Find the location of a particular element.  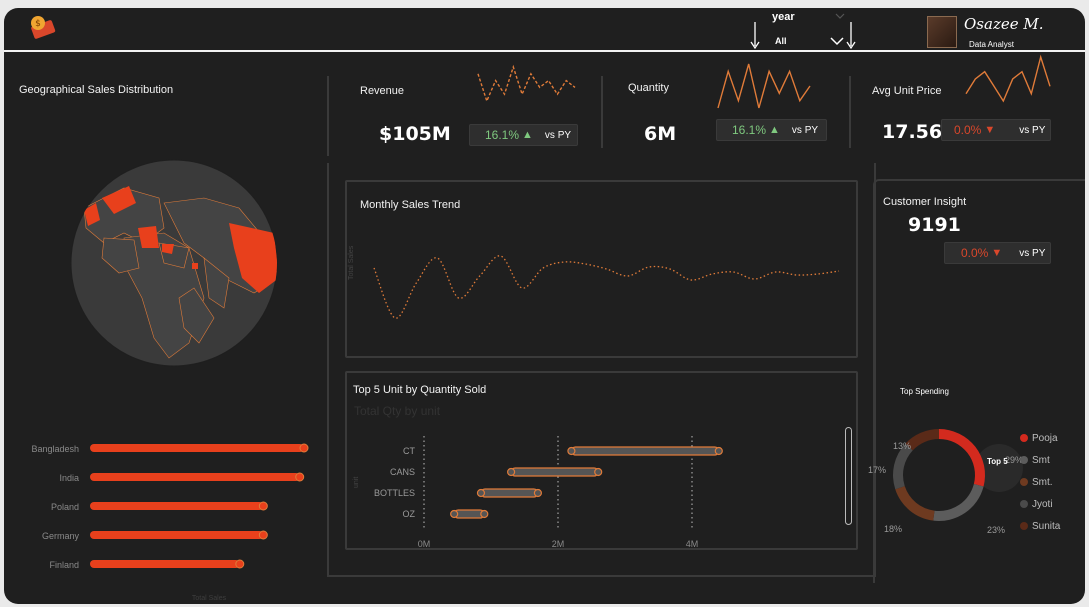

globe-map is located at coordinates (174, 263).